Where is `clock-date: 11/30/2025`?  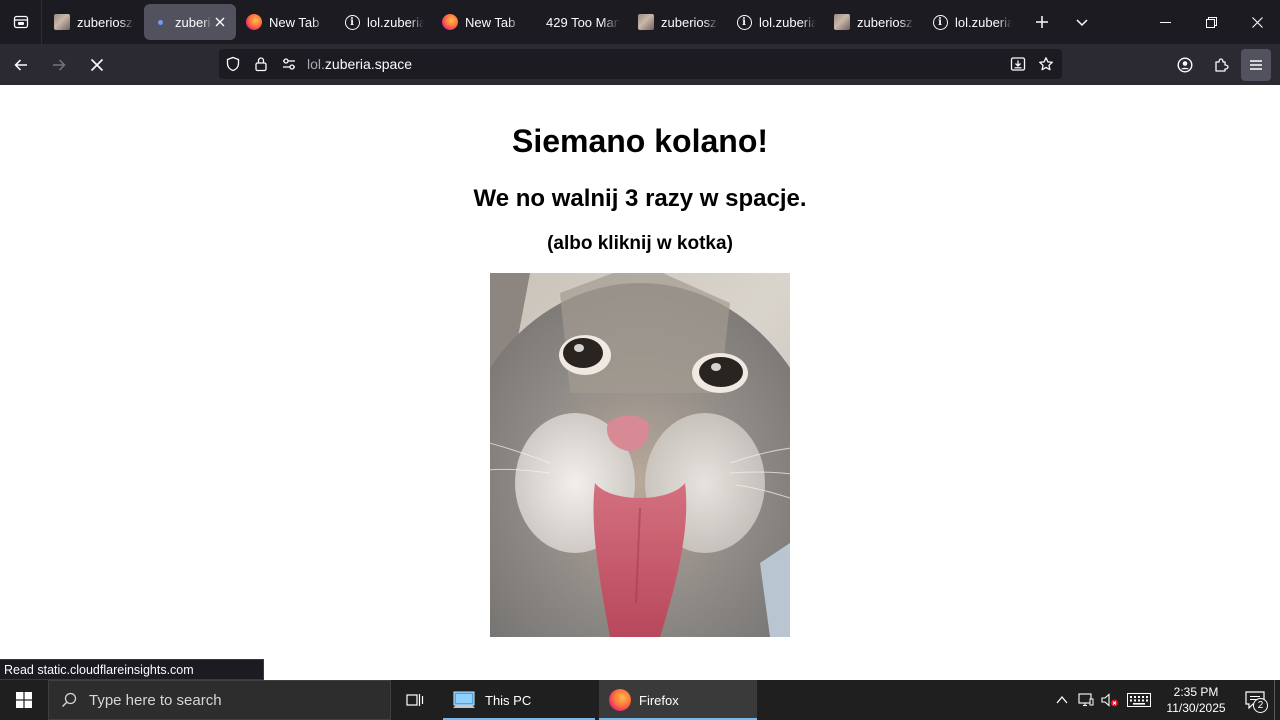
clock-date: 11/30/2025 is located at coordinates (1196, 708).